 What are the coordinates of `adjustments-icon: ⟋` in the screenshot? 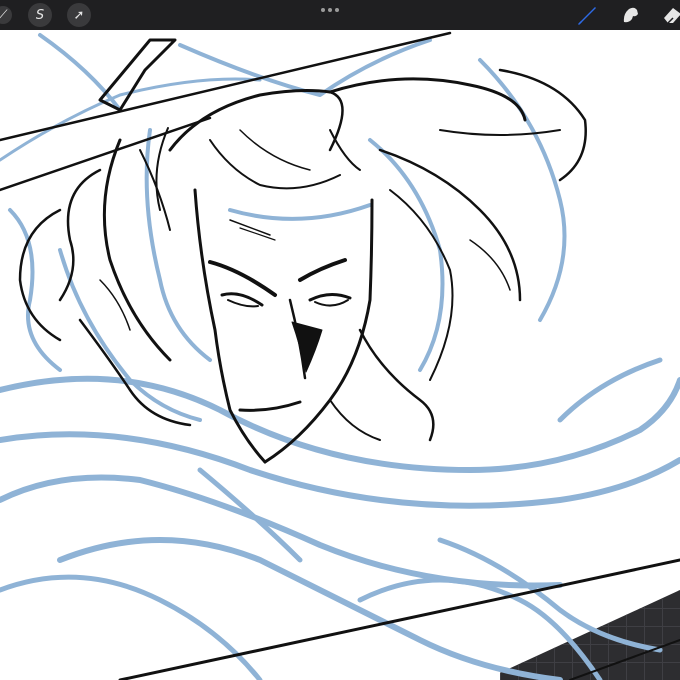 It's located at (4, 15).